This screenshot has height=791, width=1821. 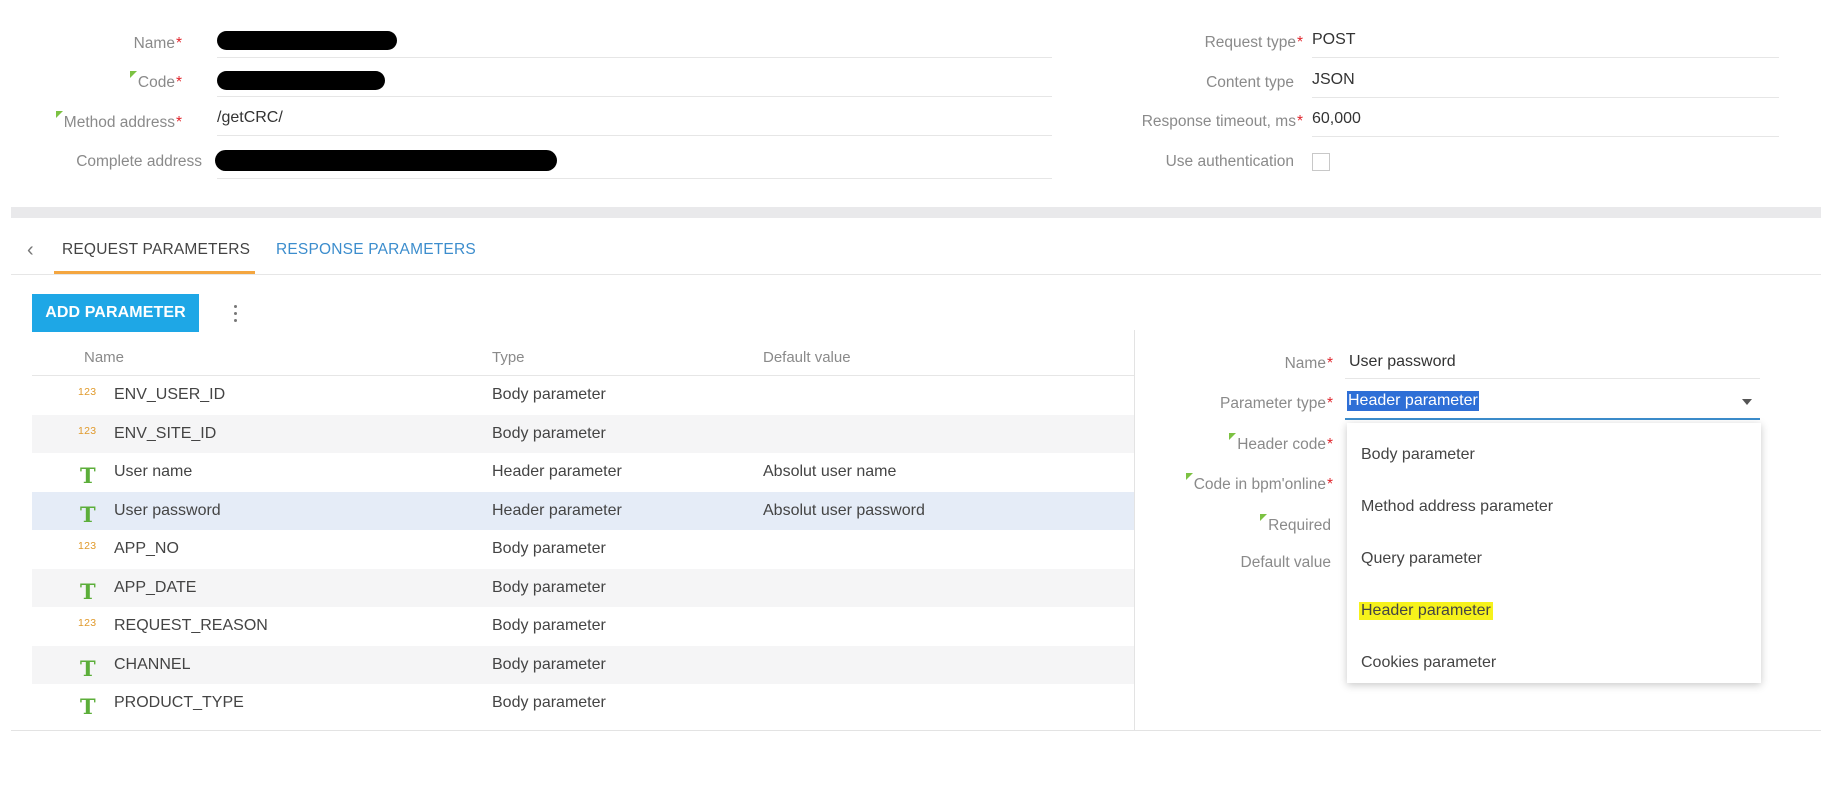 What do you see at coordinates (1413, 401) in the screenshot?
I see `parameter-type-value: Header parameter` at bounding box center [1413, 401].